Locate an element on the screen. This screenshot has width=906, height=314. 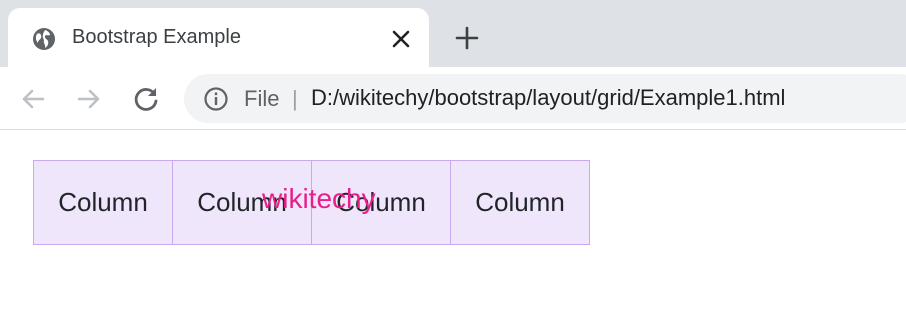
tab-title: Bootstrap Example is located at coordinates (156, 37).